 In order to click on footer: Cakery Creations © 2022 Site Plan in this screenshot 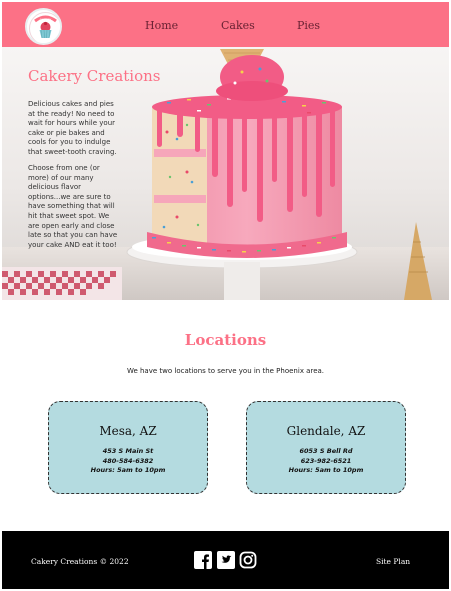, I will do `click(225, 560)`.